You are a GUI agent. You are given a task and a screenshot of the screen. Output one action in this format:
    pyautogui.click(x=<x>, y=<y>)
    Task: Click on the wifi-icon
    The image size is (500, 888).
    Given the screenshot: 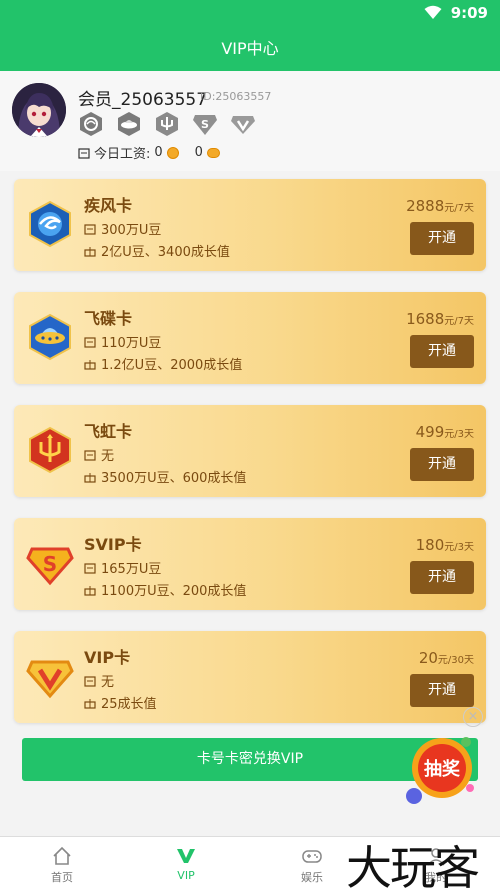 What is the action you would take?
    pyautogui.click(x=433, y=12)
    